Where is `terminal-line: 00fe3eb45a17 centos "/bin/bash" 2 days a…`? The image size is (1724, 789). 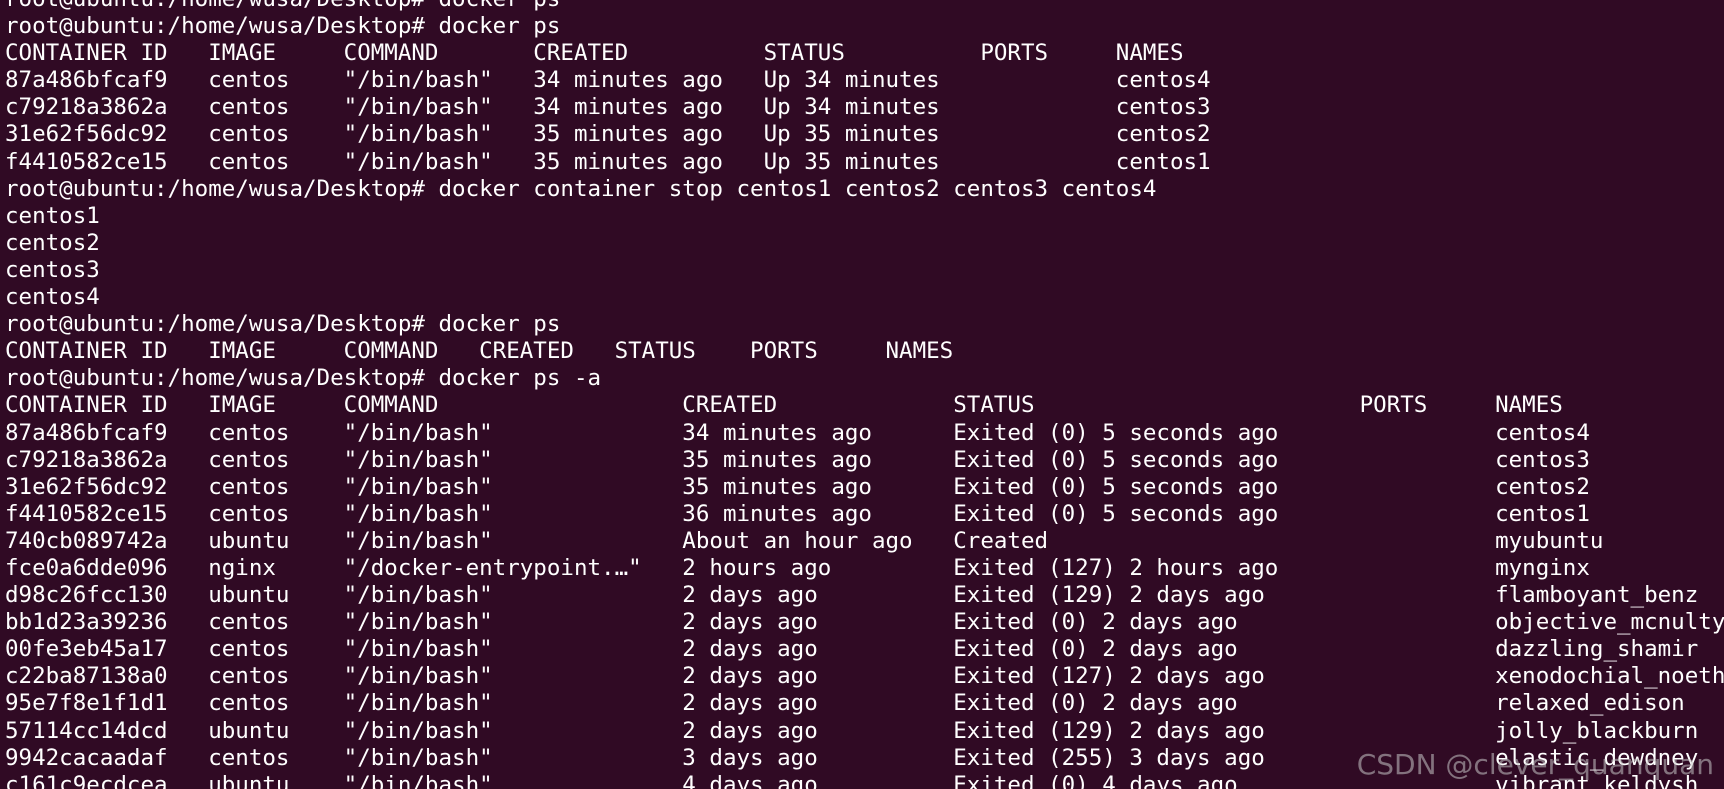 terminal-line: 00fe3eb45a17 centos "/bin/bash" 2 days a… is located at coordinates (852, 649).